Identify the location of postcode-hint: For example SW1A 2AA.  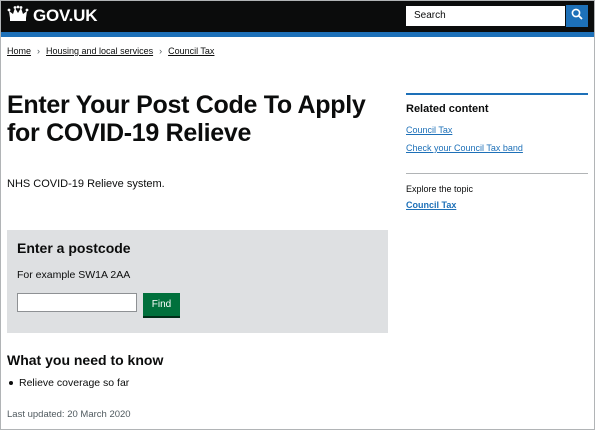
(74, 275).